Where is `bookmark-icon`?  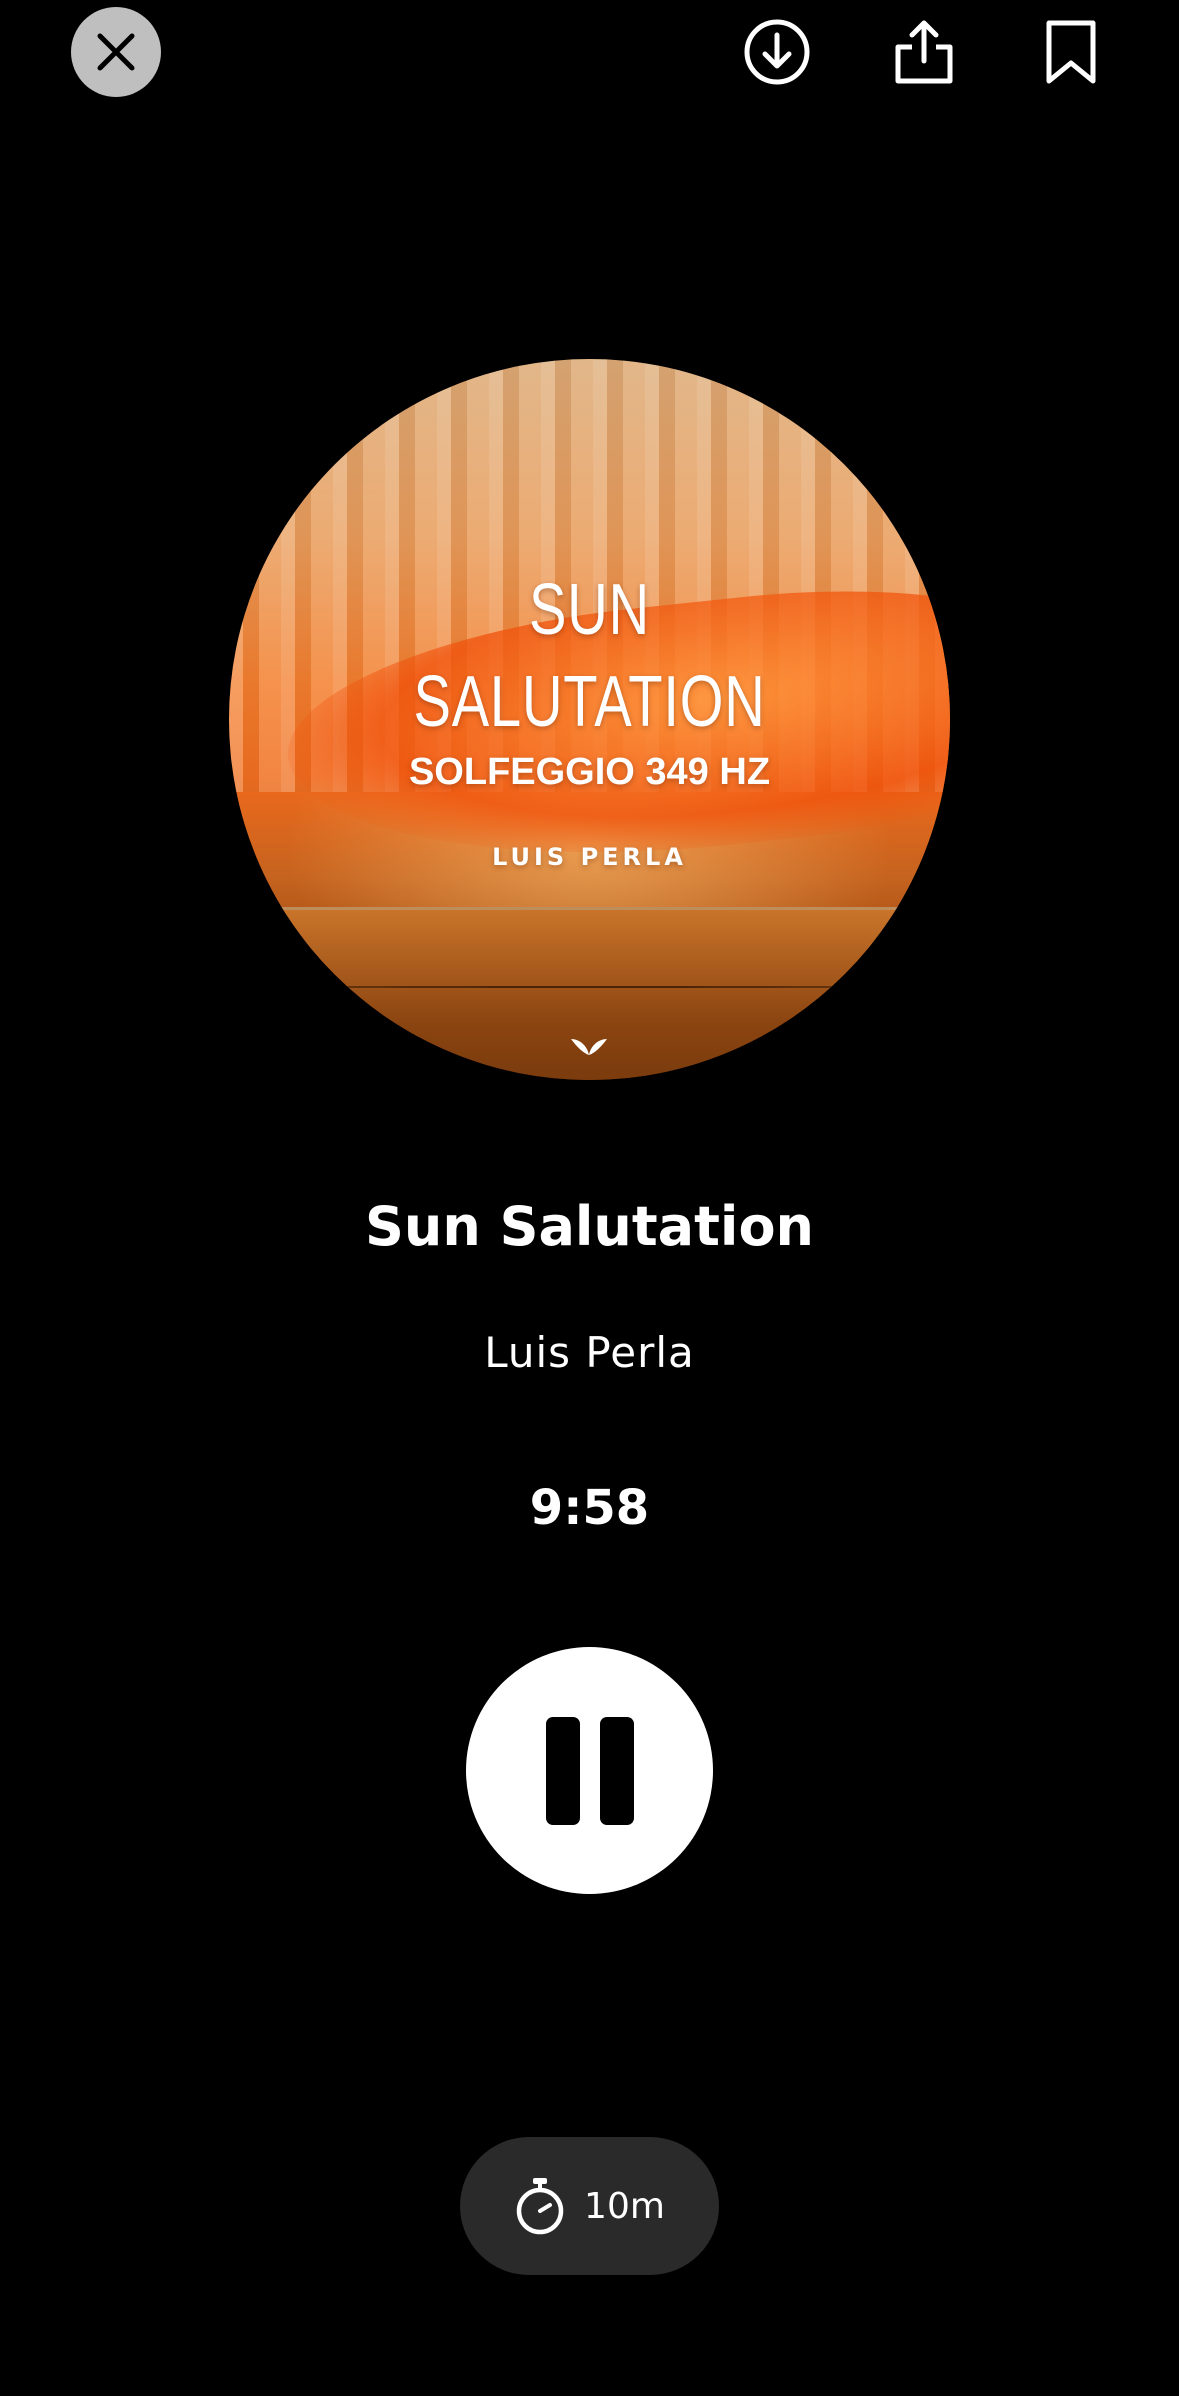 bookmark-icon is located at coordinates (1071, 52).